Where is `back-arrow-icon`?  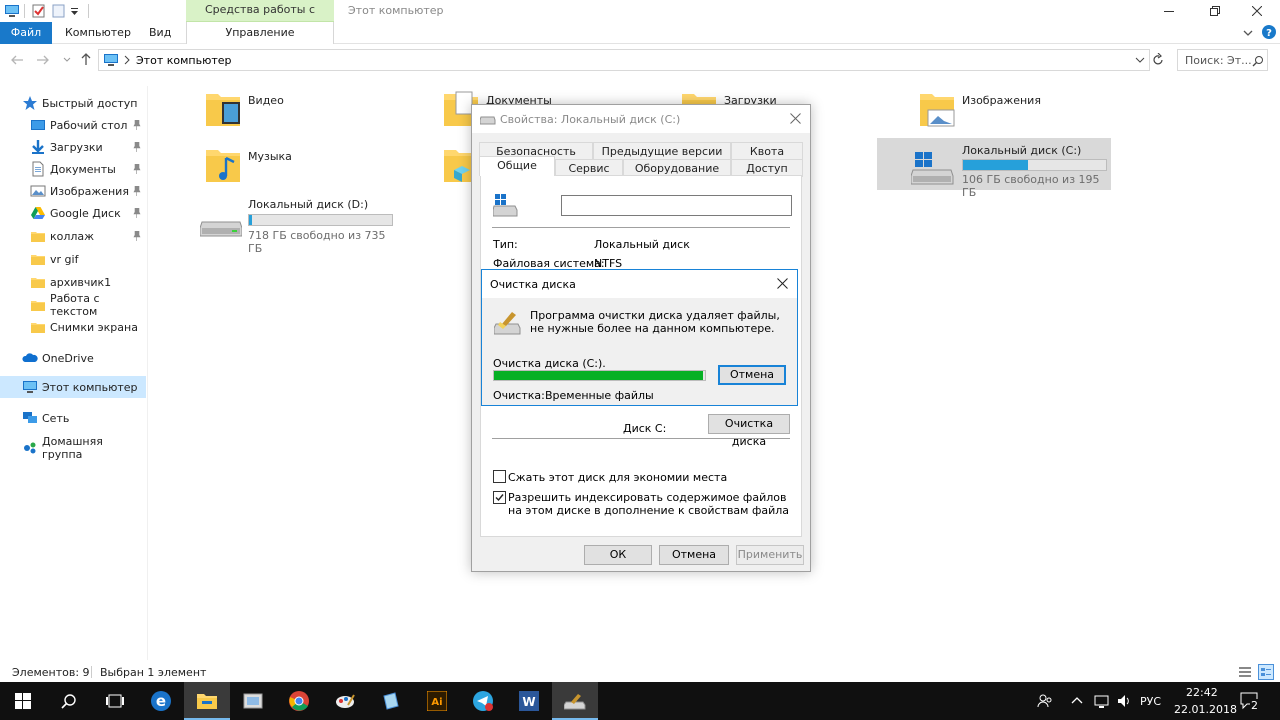 back-arrow-icon is located at coordinates (17, 60).